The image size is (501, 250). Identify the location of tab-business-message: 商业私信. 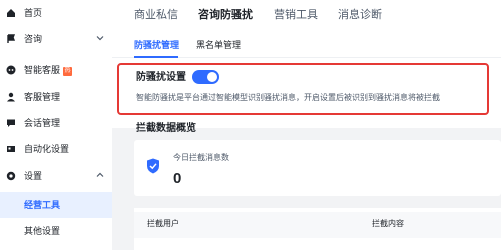
(156, 15).